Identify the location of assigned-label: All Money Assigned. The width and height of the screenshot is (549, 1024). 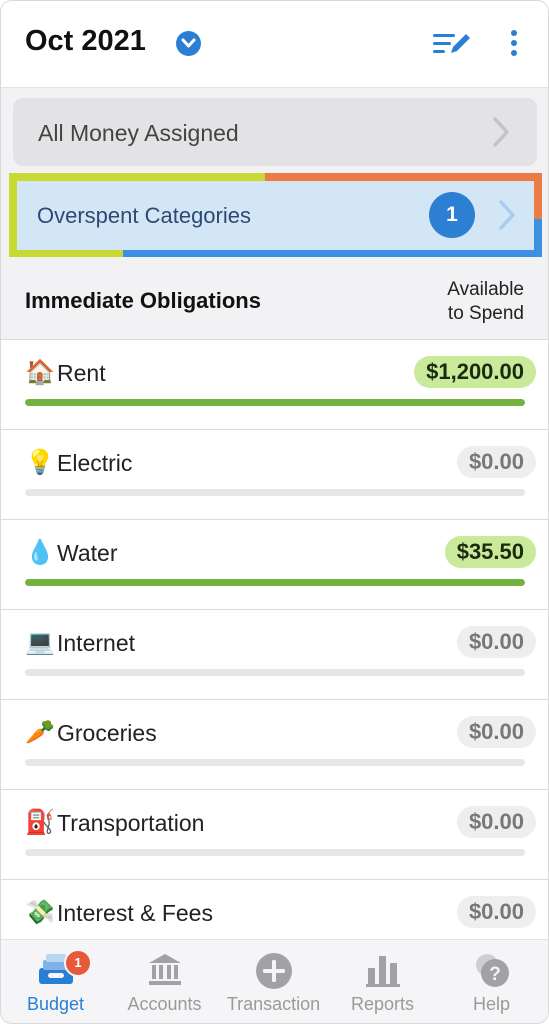
(138, 133).